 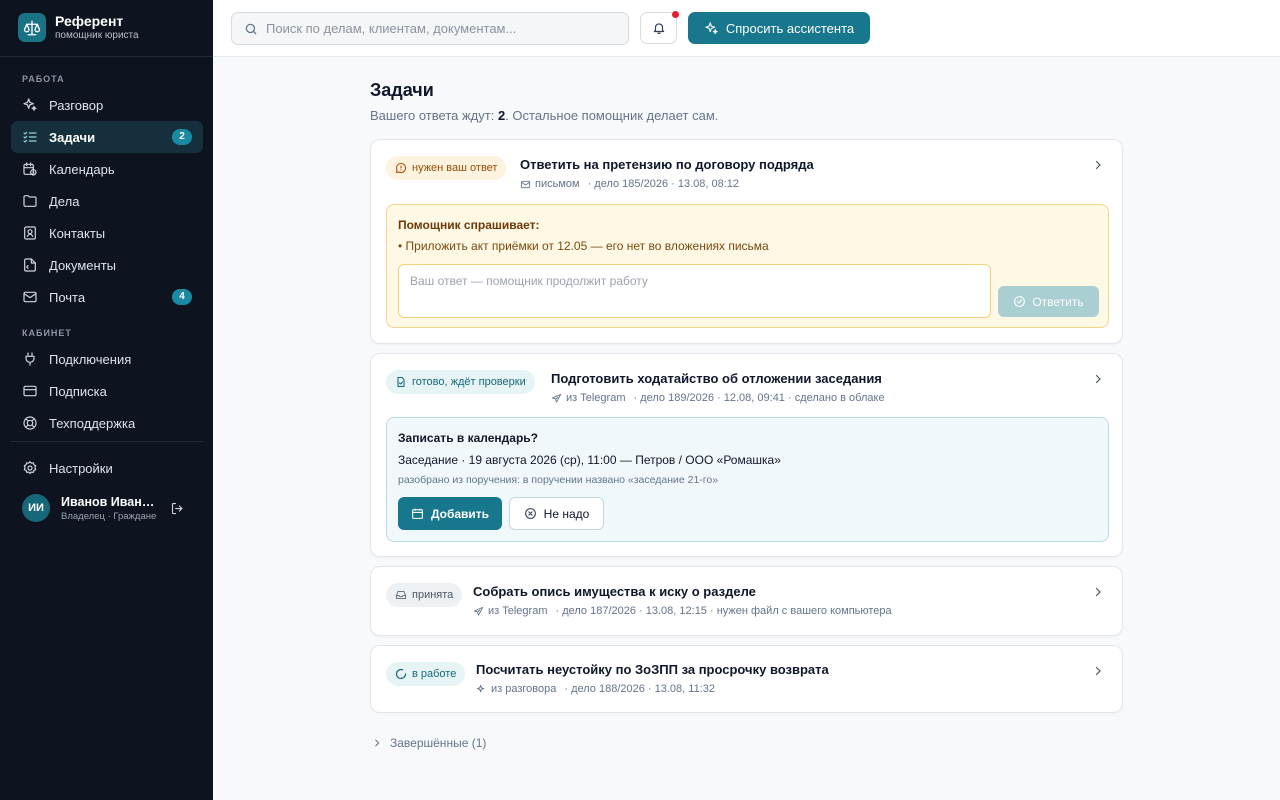 I want to click on decline-label: Не надо, so click(x=566, y=513).